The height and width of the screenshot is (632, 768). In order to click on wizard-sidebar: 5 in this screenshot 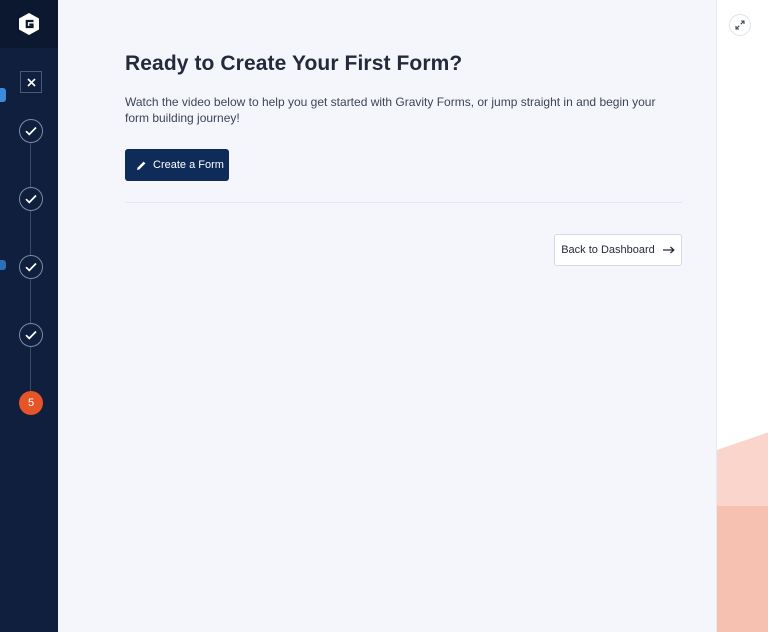, I will do `click(29, 316)`.